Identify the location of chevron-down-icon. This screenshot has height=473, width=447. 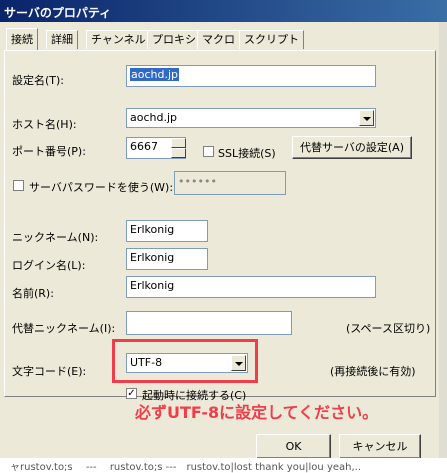
(366, 118).